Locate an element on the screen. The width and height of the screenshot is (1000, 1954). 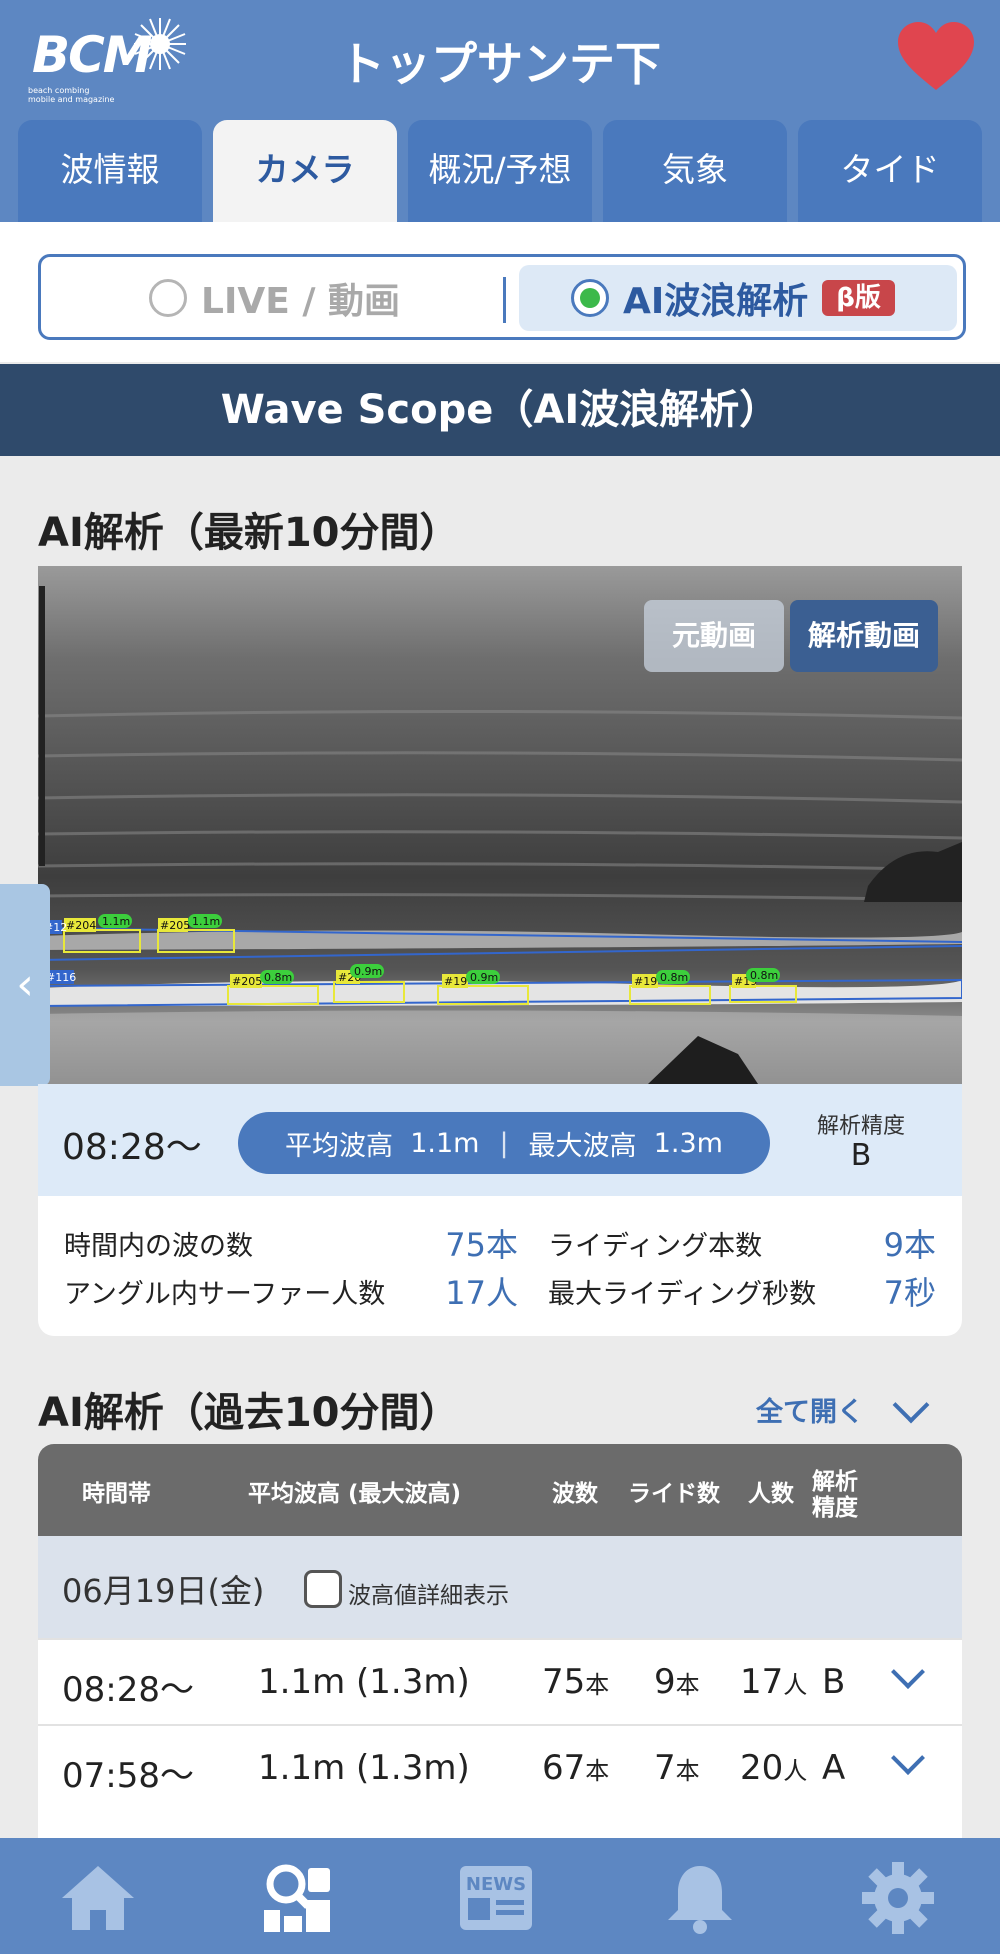
analysis-video-button: 解析動画 is located at coordinates (864, 636).